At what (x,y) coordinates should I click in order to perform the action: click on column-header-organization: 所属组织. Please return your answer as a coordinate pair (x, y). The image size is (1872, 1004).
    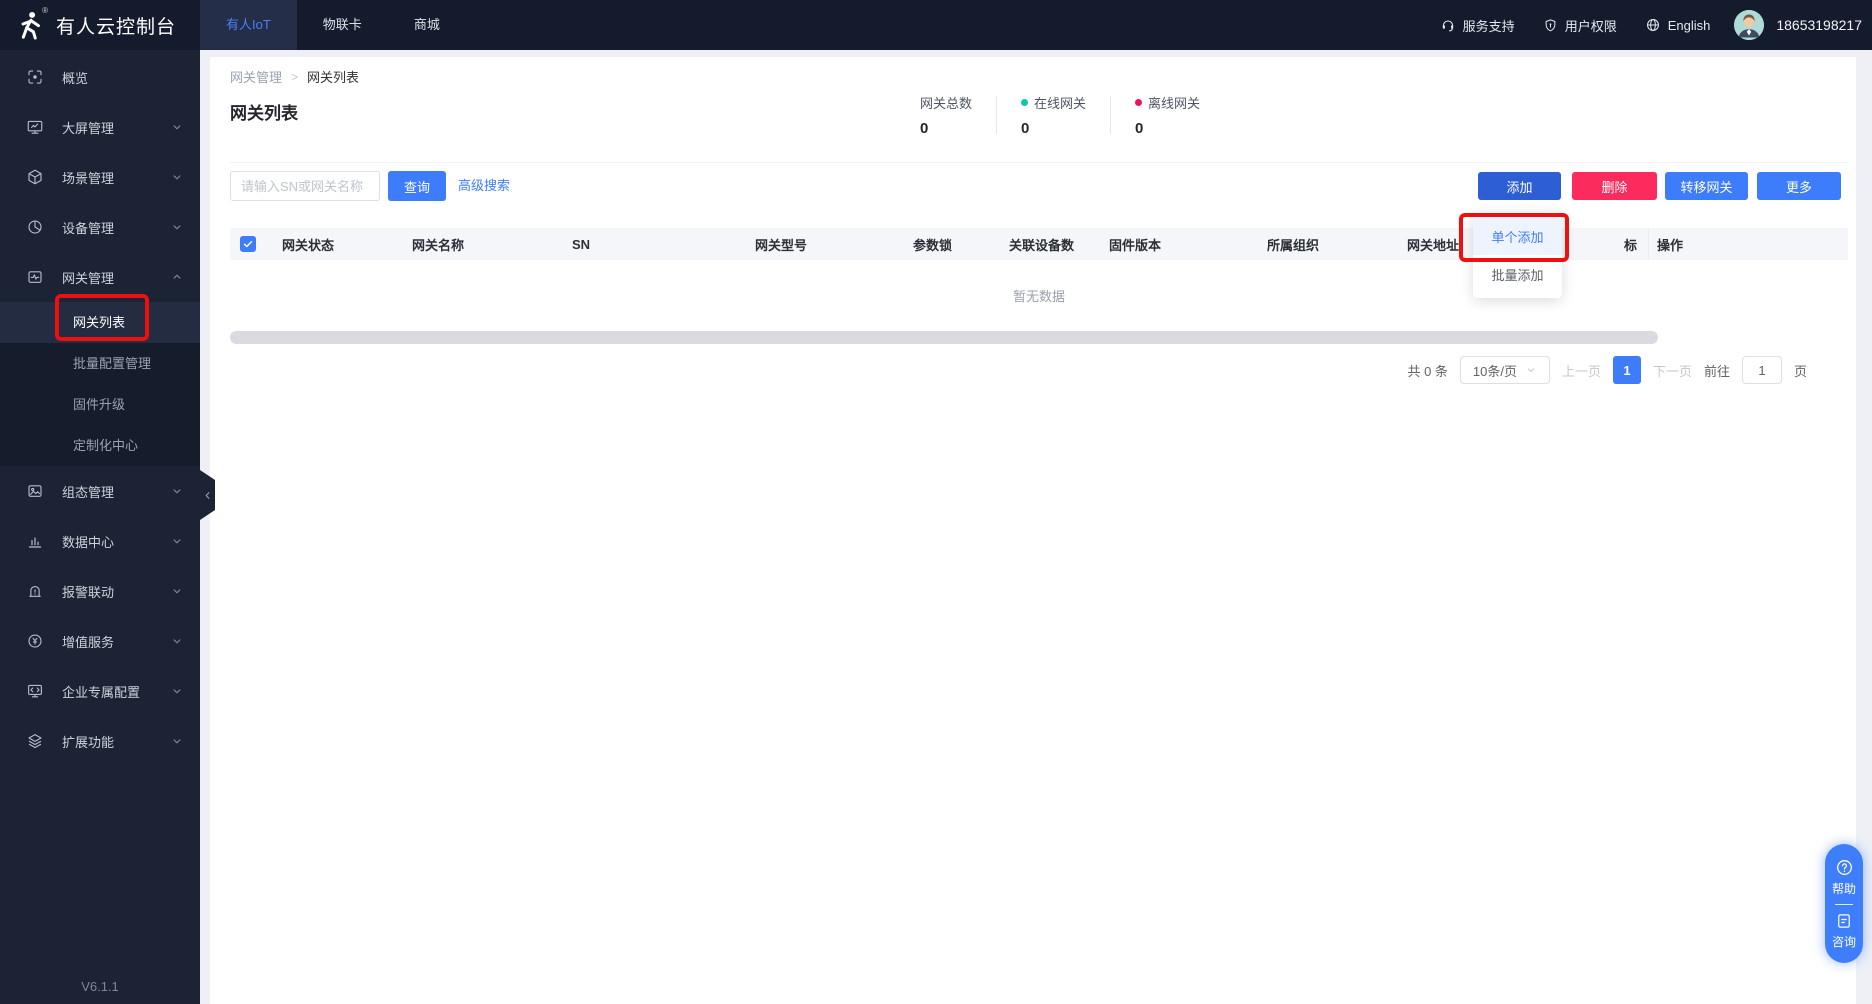
    Looking at the image, I should click on (1293, 245).